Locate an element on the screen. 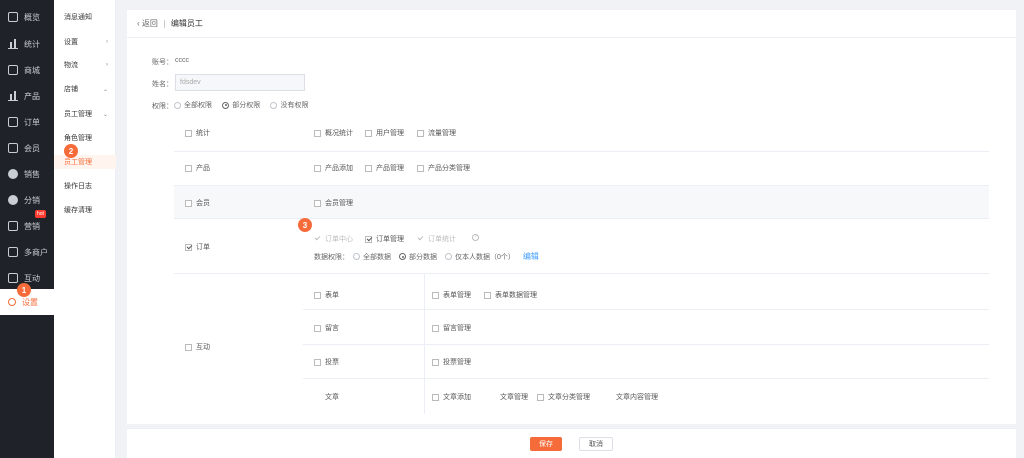  step-badge-3: 3 is located at coordinates (305, 225).